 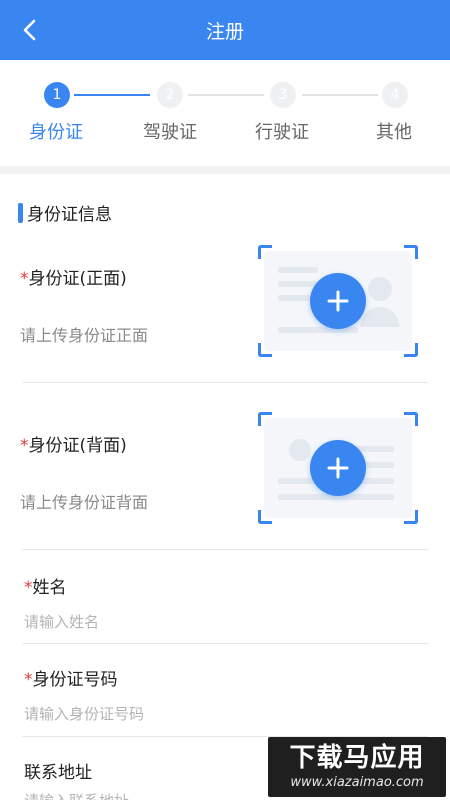 What do you see at coordinates (84, 335) in the screenshot?
I see `id-front-hint: 请上传身份证正面` at bounding box center [84, 335].